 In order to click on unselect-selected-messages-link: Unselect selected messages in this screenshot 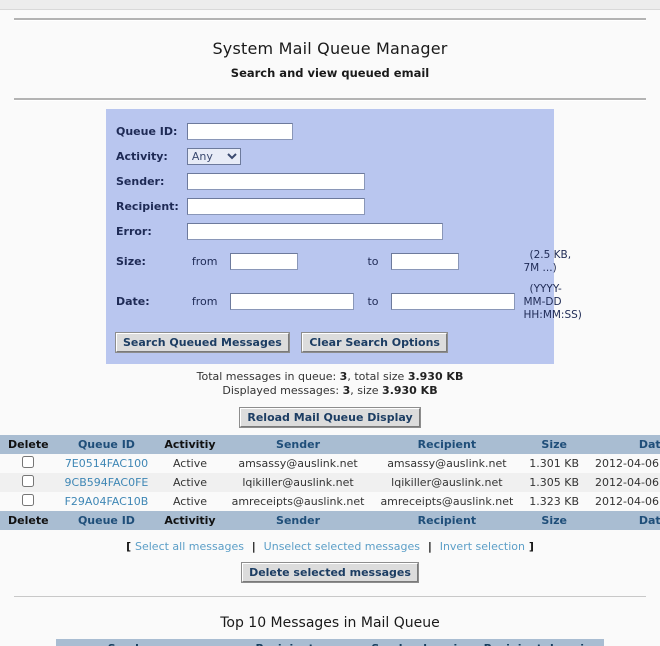, I will do `click(342, 546)`.